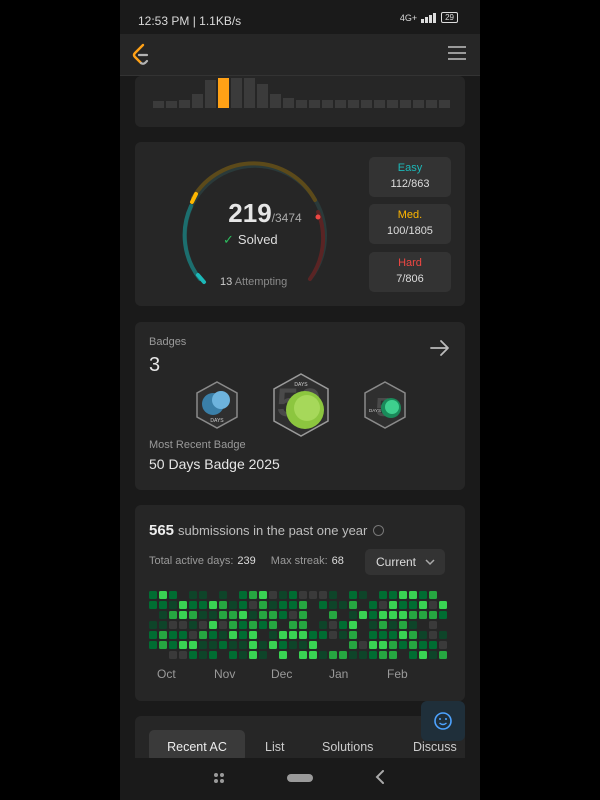 The width and height of the screenshot is (600, 800). I want to click on status-bar: 12:53 PM | 1.1KB/s 4G+ 29, so click(300, 17).